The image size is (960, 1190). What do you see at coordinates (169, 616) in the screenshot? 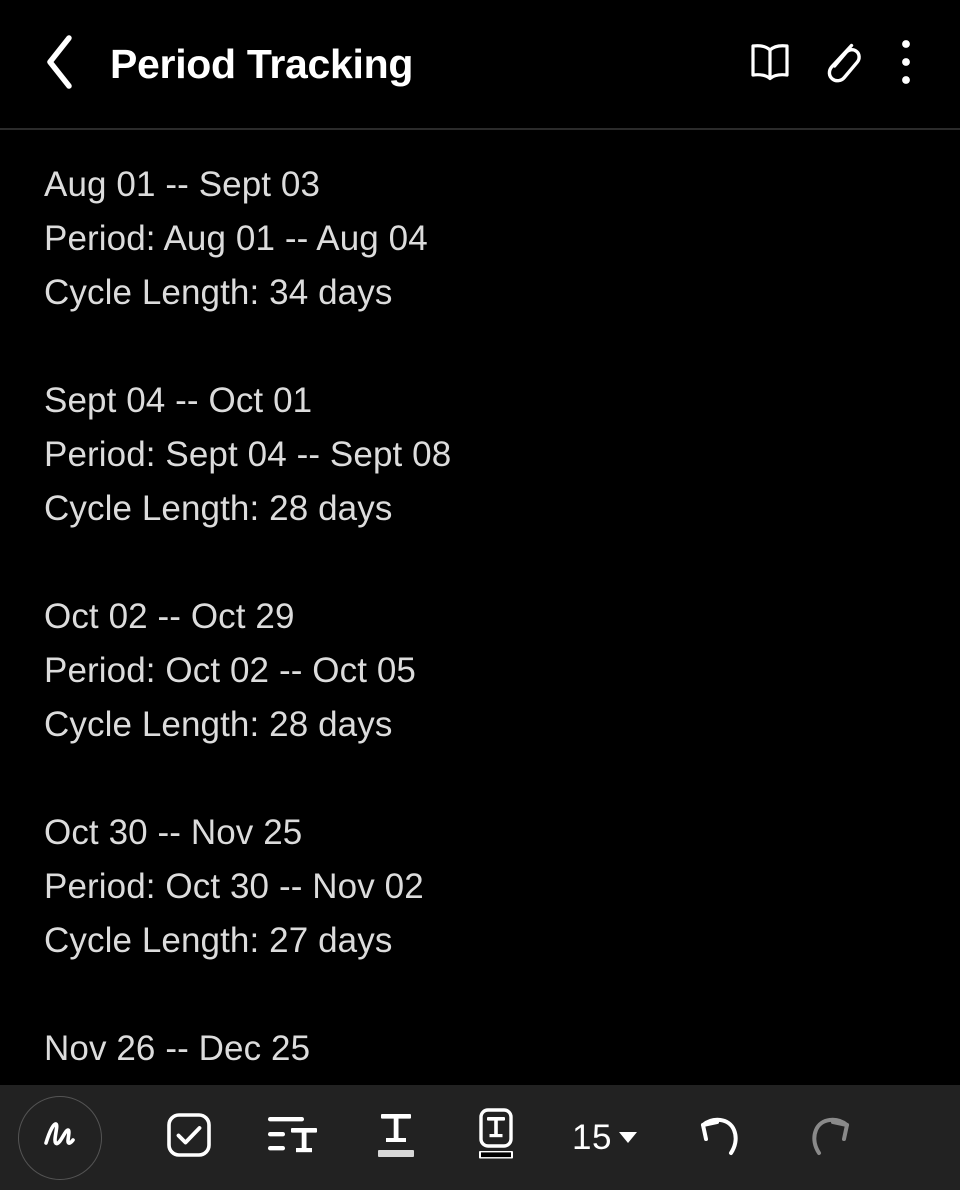
I see `cycle-range-line: Oct 02 -- Oct 29` at bounding box center [169, 616].